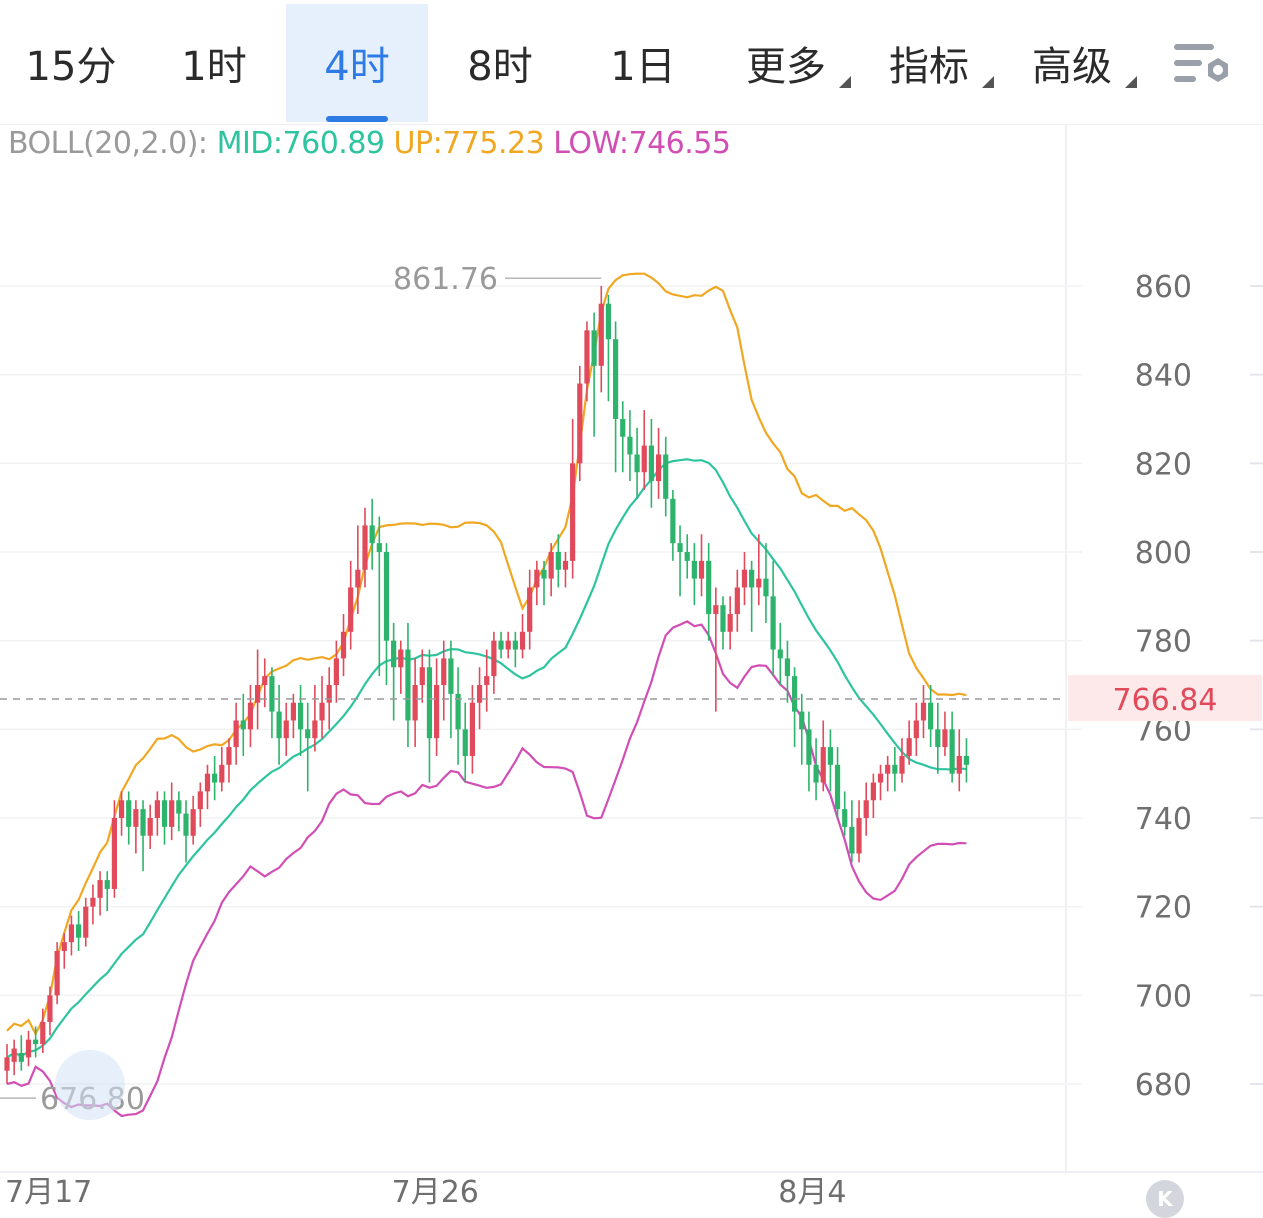  Describe the element at coordinates (1165, 700) in the screenshot. I see `last-price-label: 766.84` at that location.